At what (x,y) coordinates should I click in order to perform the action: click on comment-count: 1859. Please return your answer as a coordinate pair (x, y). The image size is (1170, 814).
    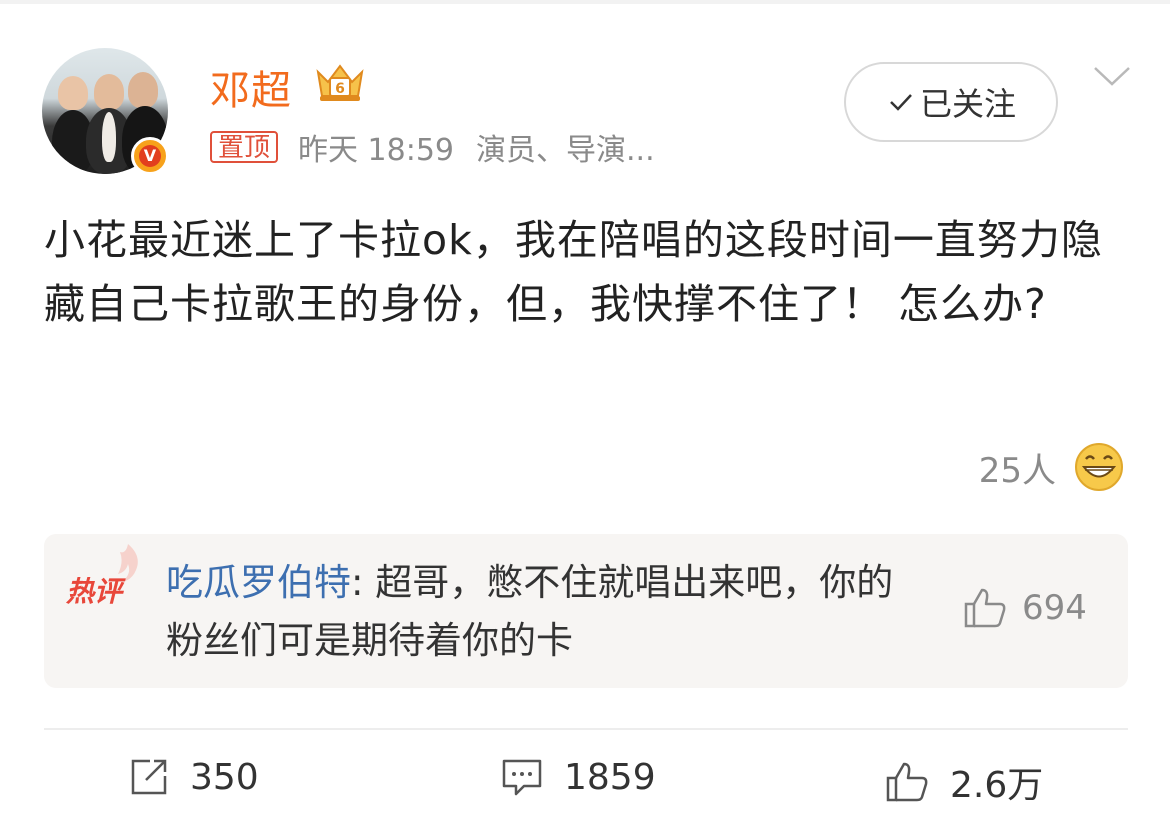
    Looking at the image, I should click on (610, 777).